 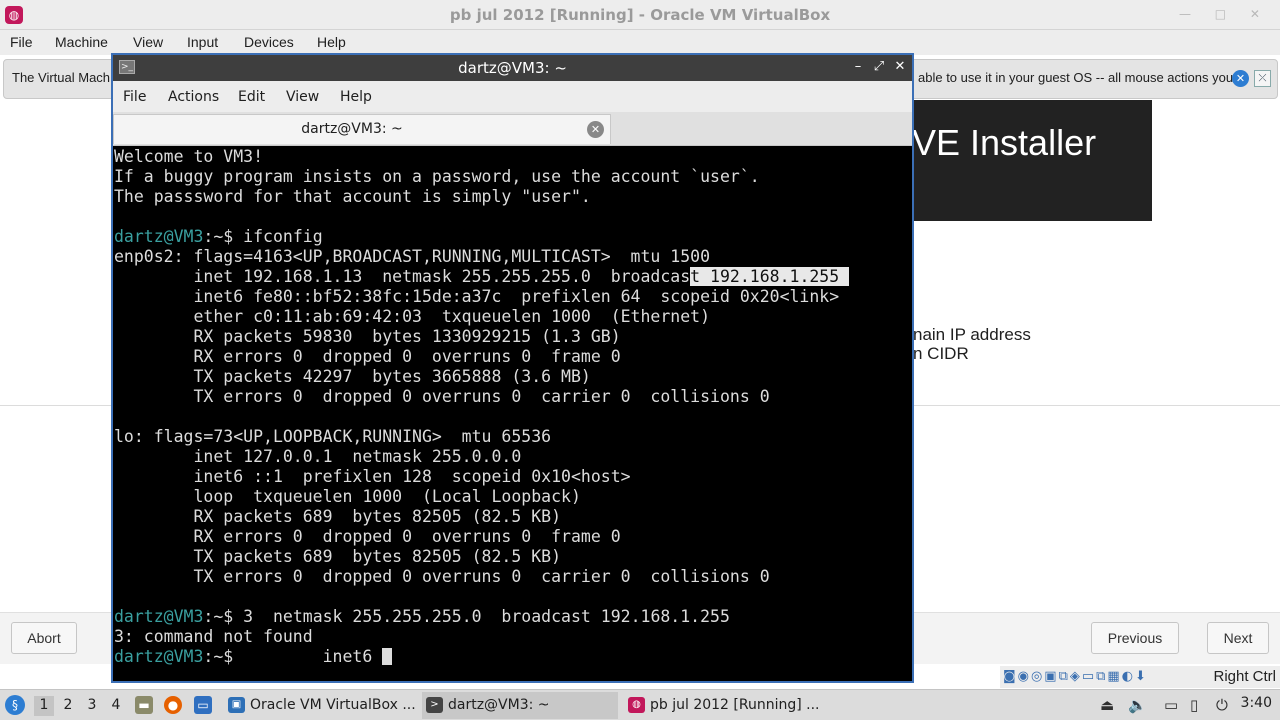 I want to click on line-text: TX packets 42297 bytes 3665888 (3.6 MB), so click(x=352, y=376).